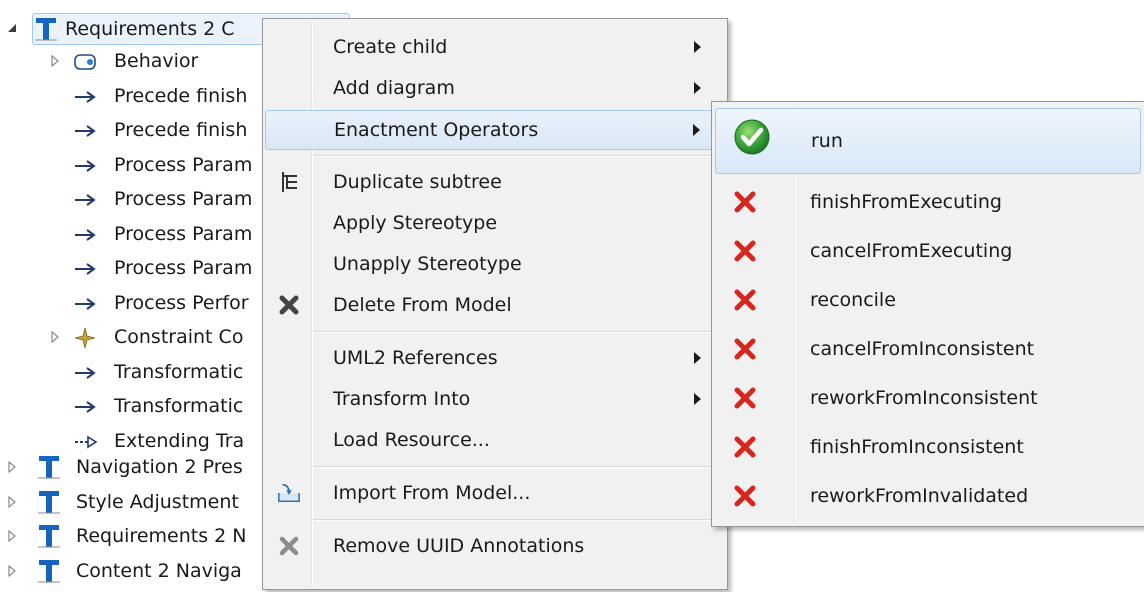 This screenshot has height=592, width=1144. I want to click on operator-label: cancelFromExecuting, so click(911, 251).